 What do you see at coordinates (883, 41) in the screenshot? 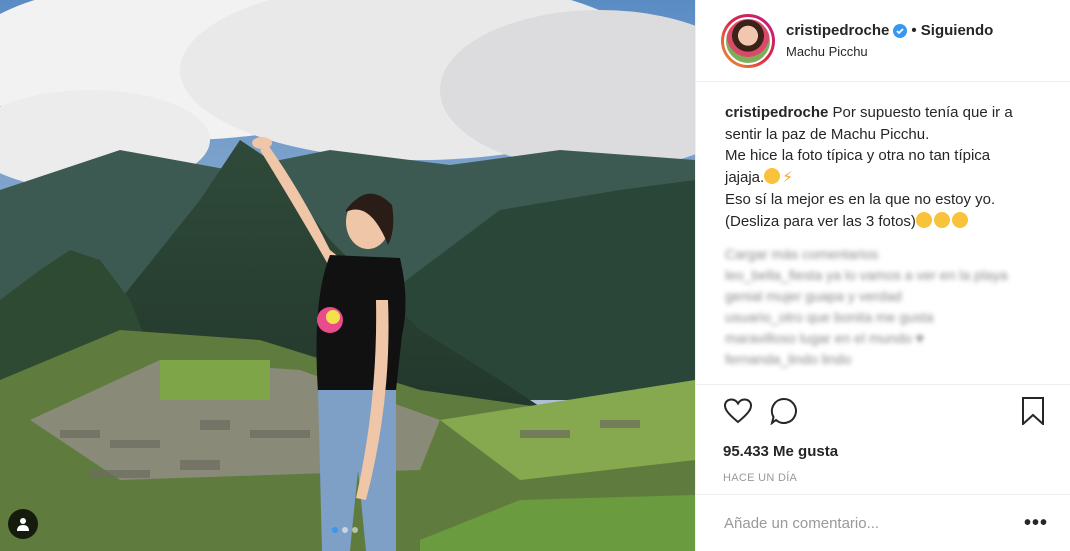
I see `post-header: cristipedroche • Siguiendo Machu Picchu` at bounding box center [883, 41].